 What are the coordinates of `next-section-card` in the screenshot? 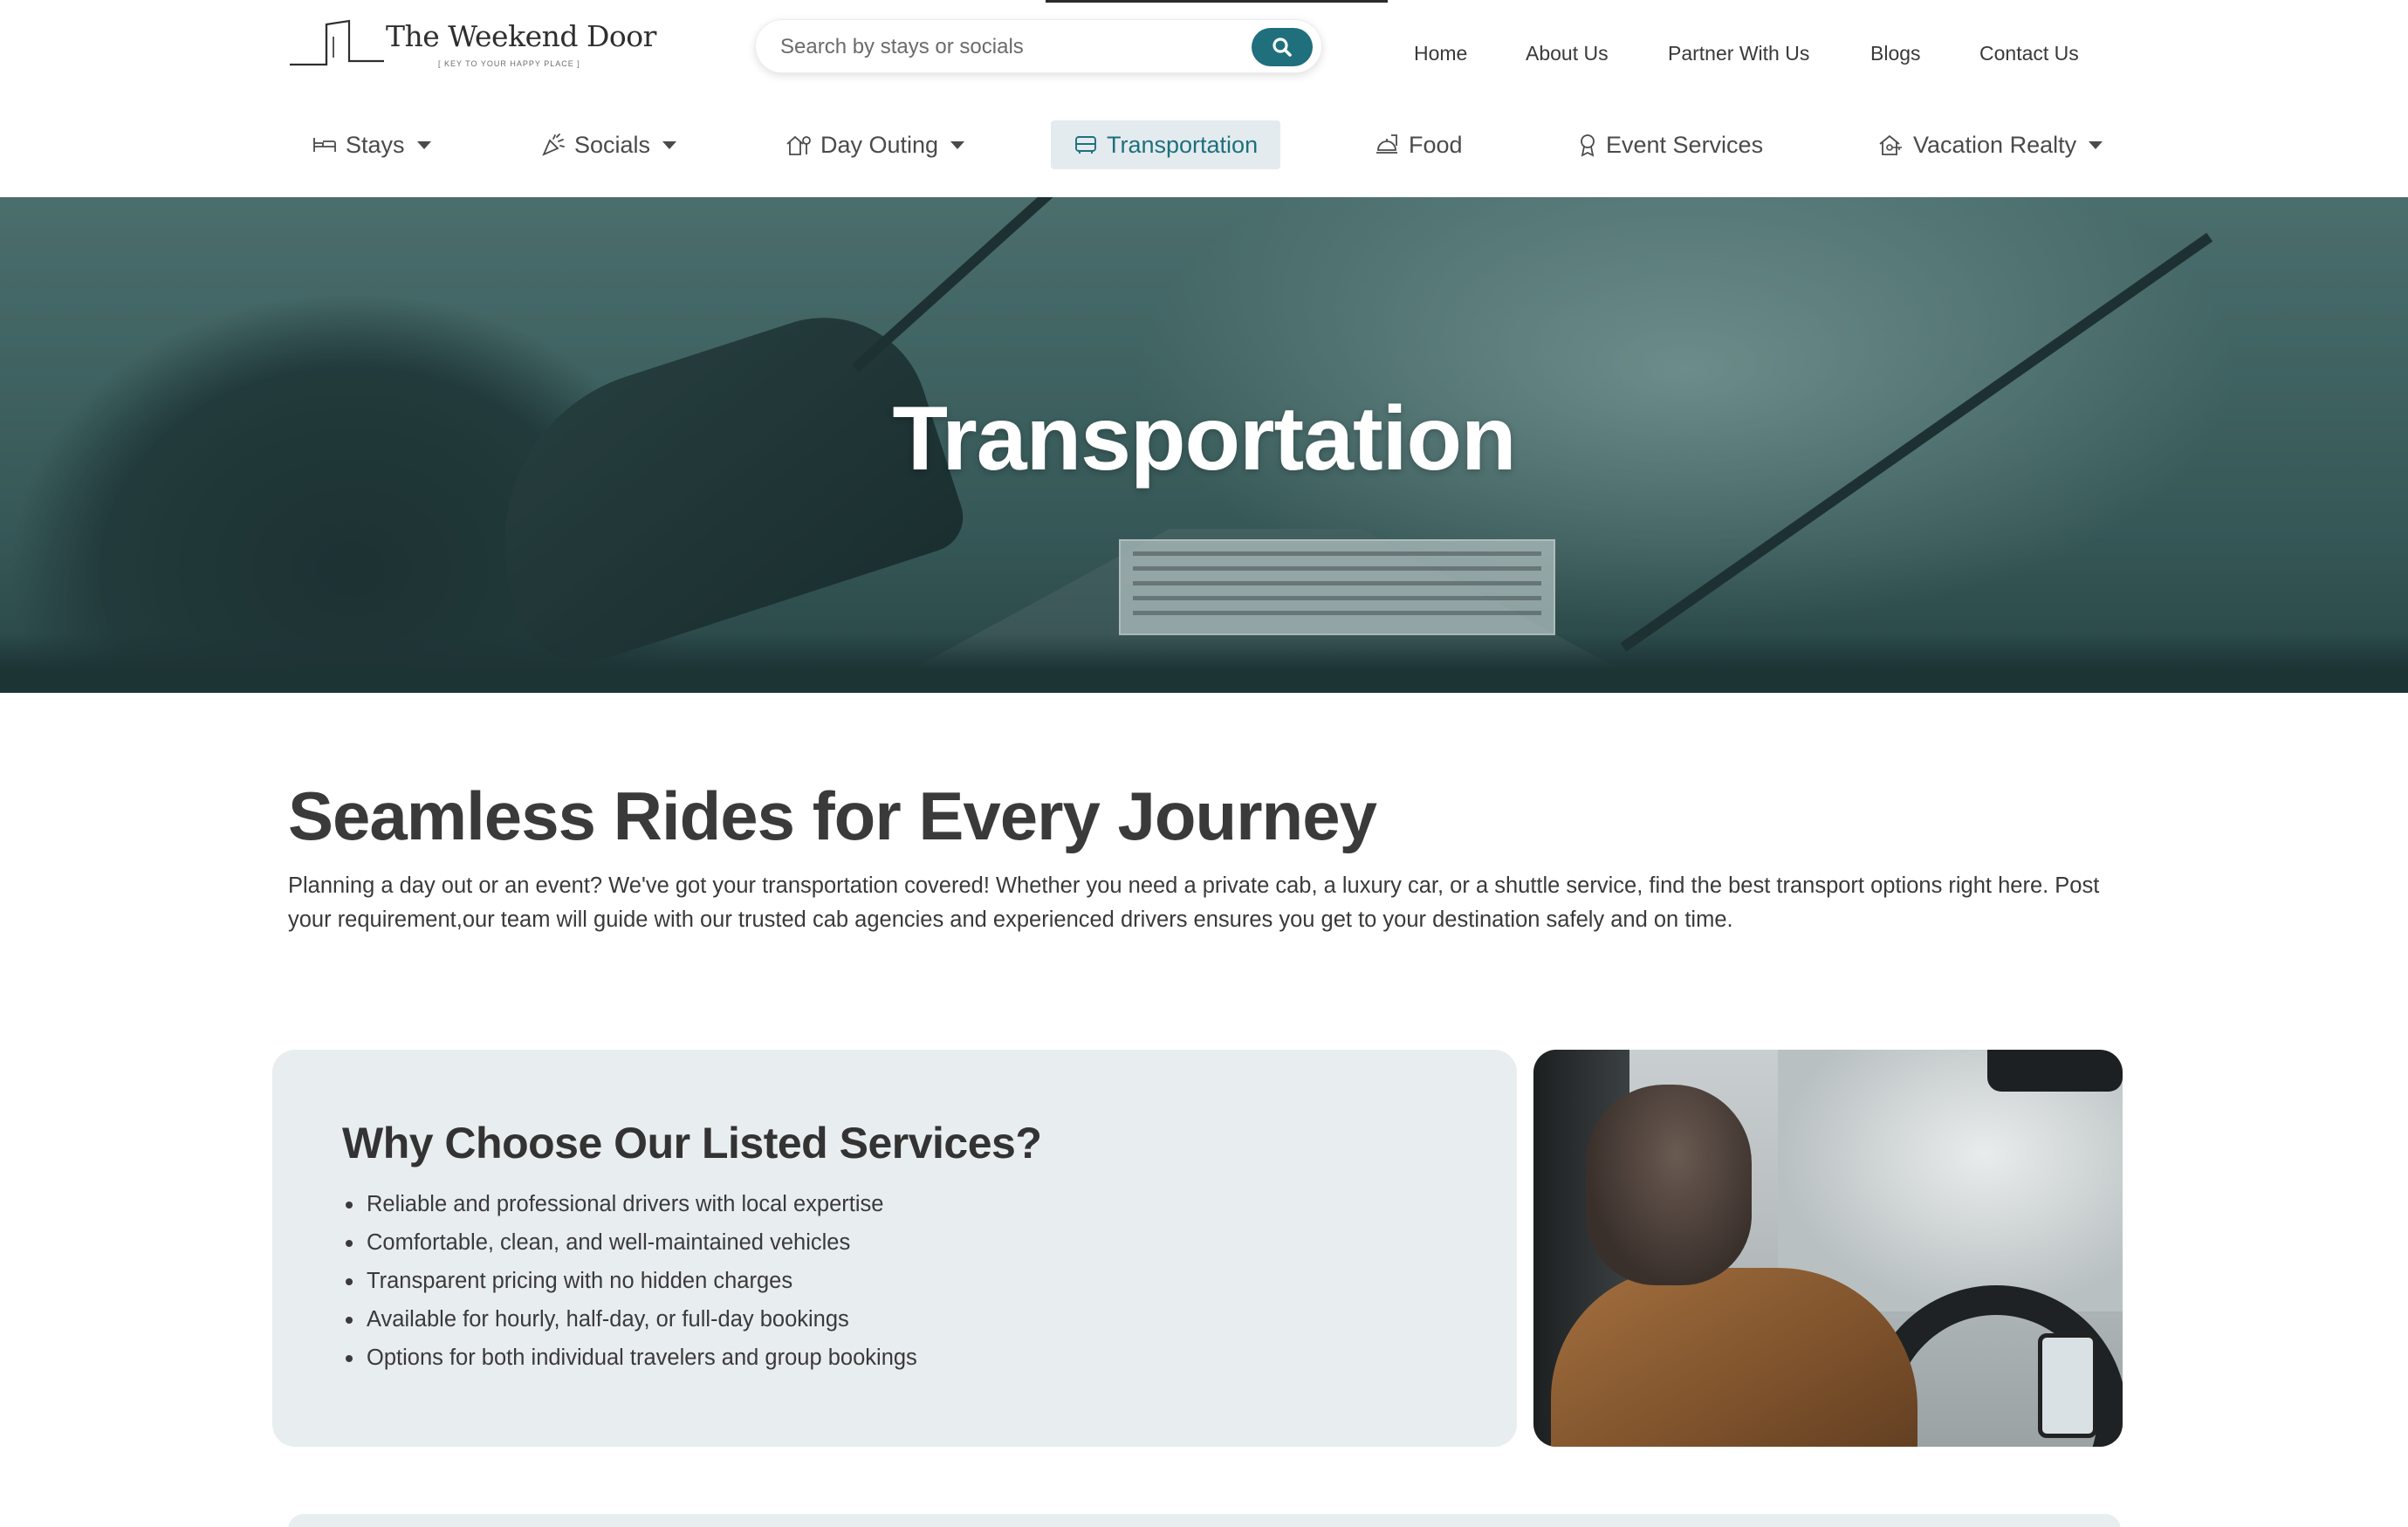 It's located at (1204, 1520).